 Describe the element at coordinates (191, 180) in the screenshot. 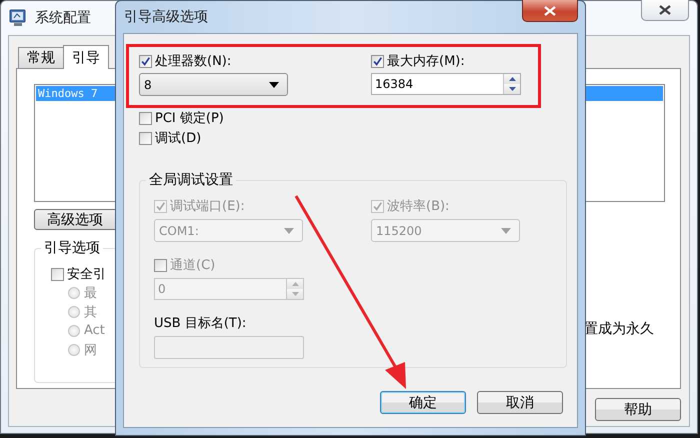

I see `group-title: 全局调试设置` at that location.